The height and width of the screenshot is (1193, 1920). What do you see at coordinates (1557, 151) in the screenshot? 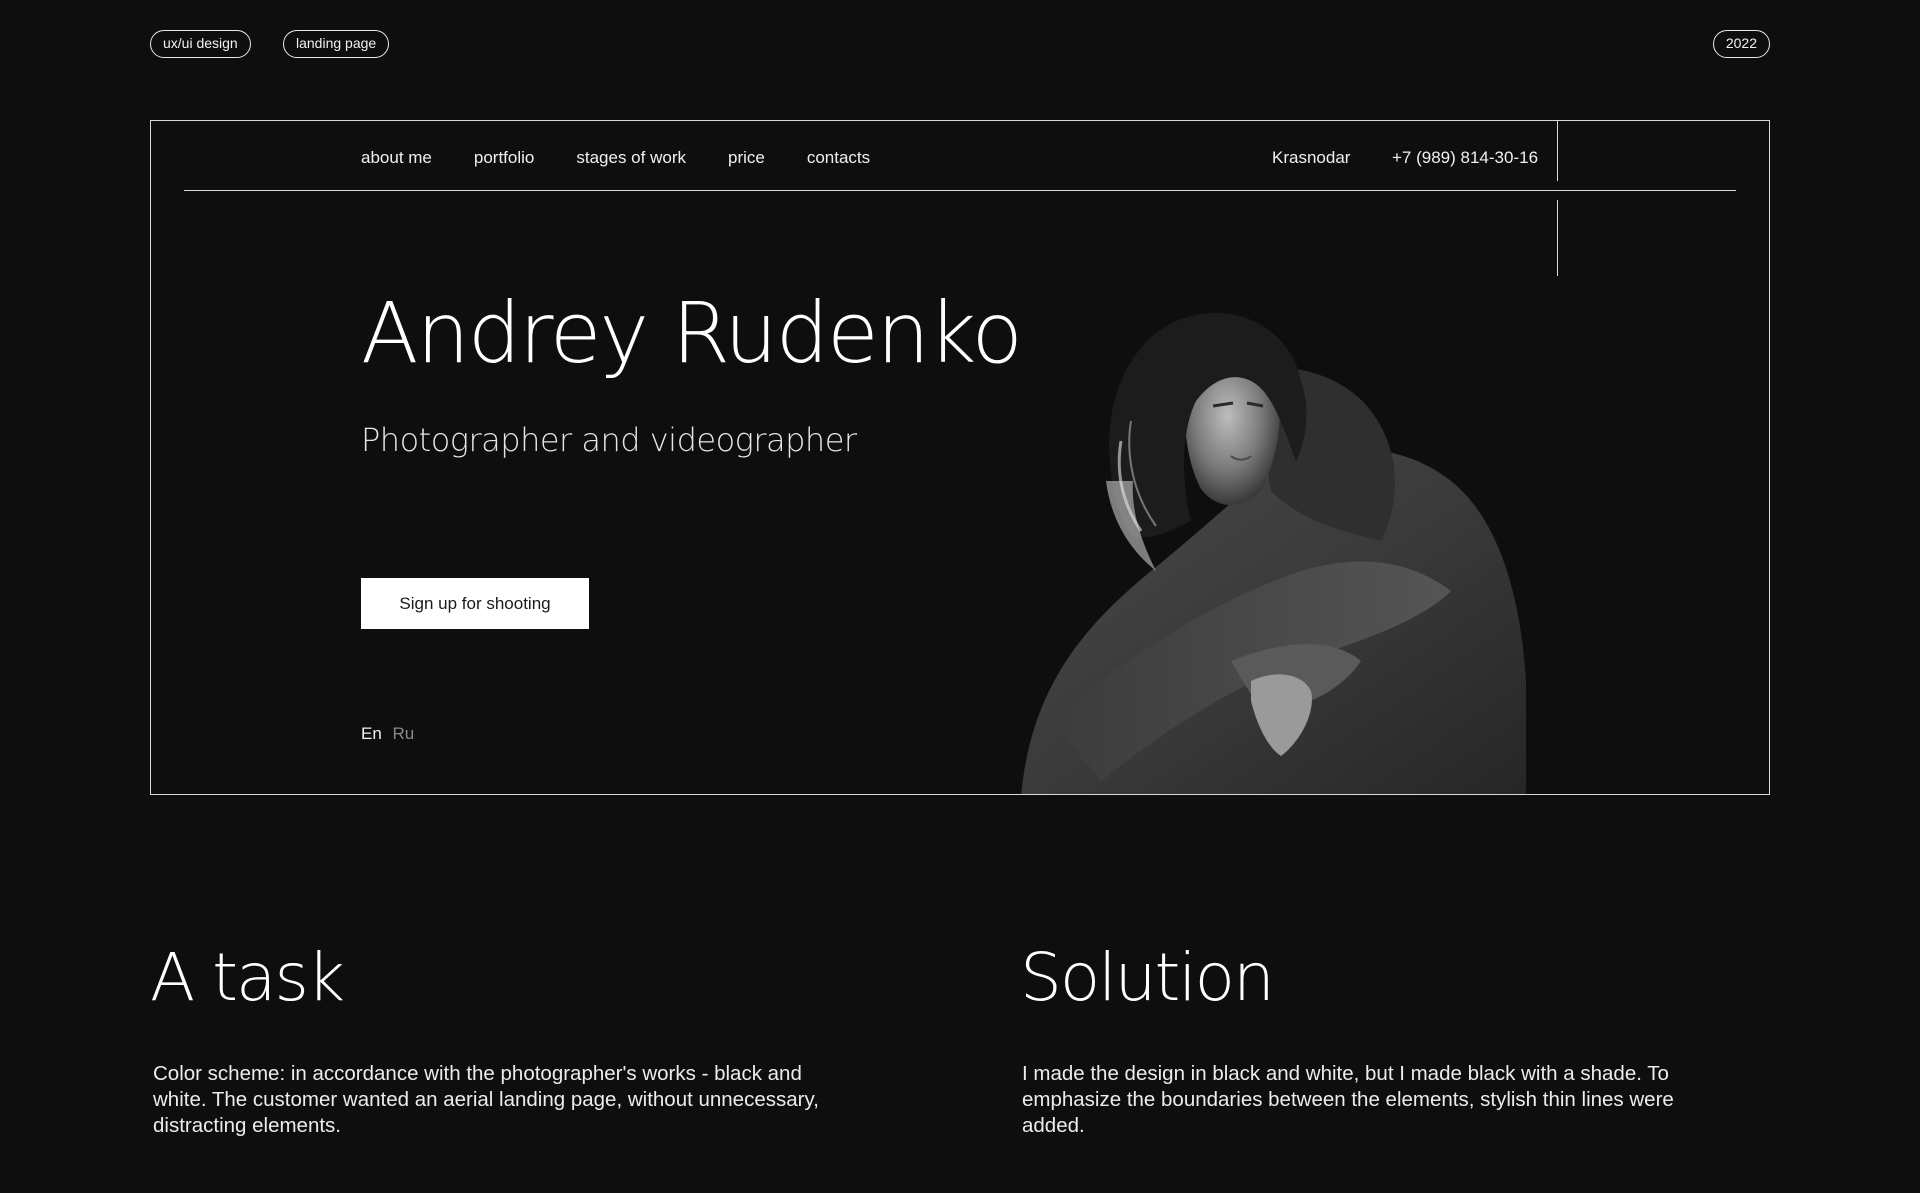
I see `divider-vertical-top` at bounding box center [1557, 151].